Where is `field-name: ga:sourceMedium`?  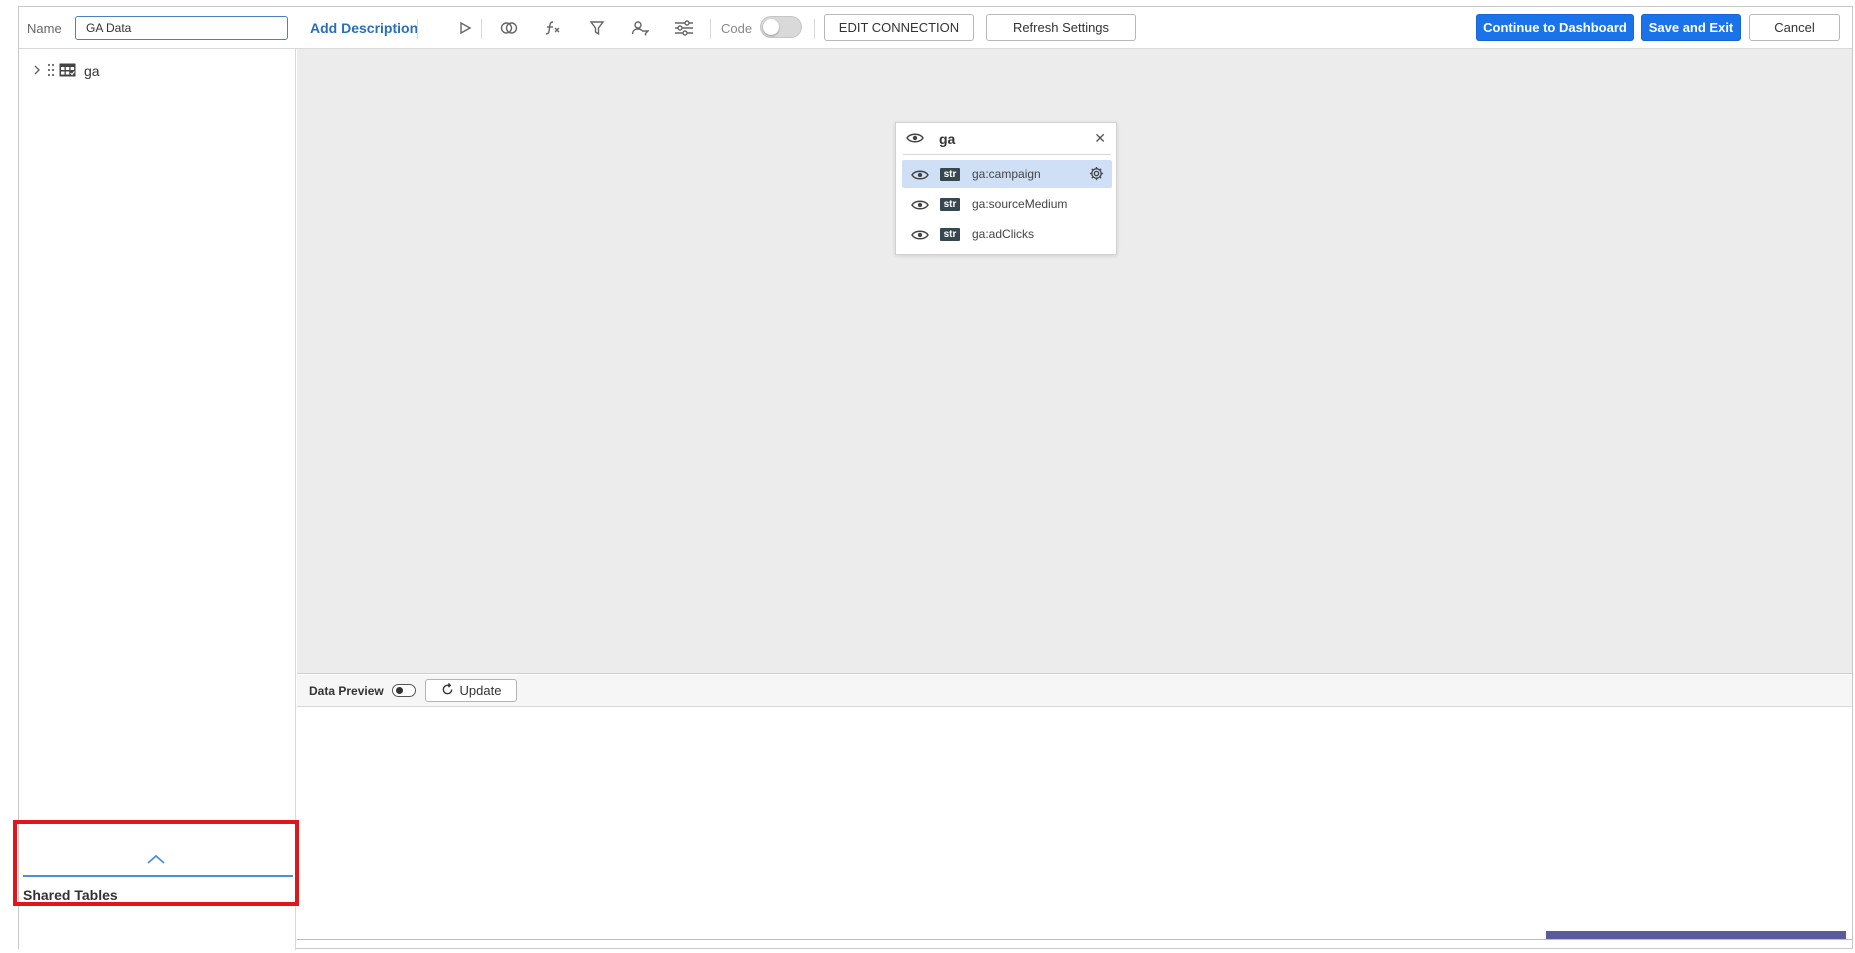 field-name: ga:sourceMedium is located at coordinates (1020, 204).